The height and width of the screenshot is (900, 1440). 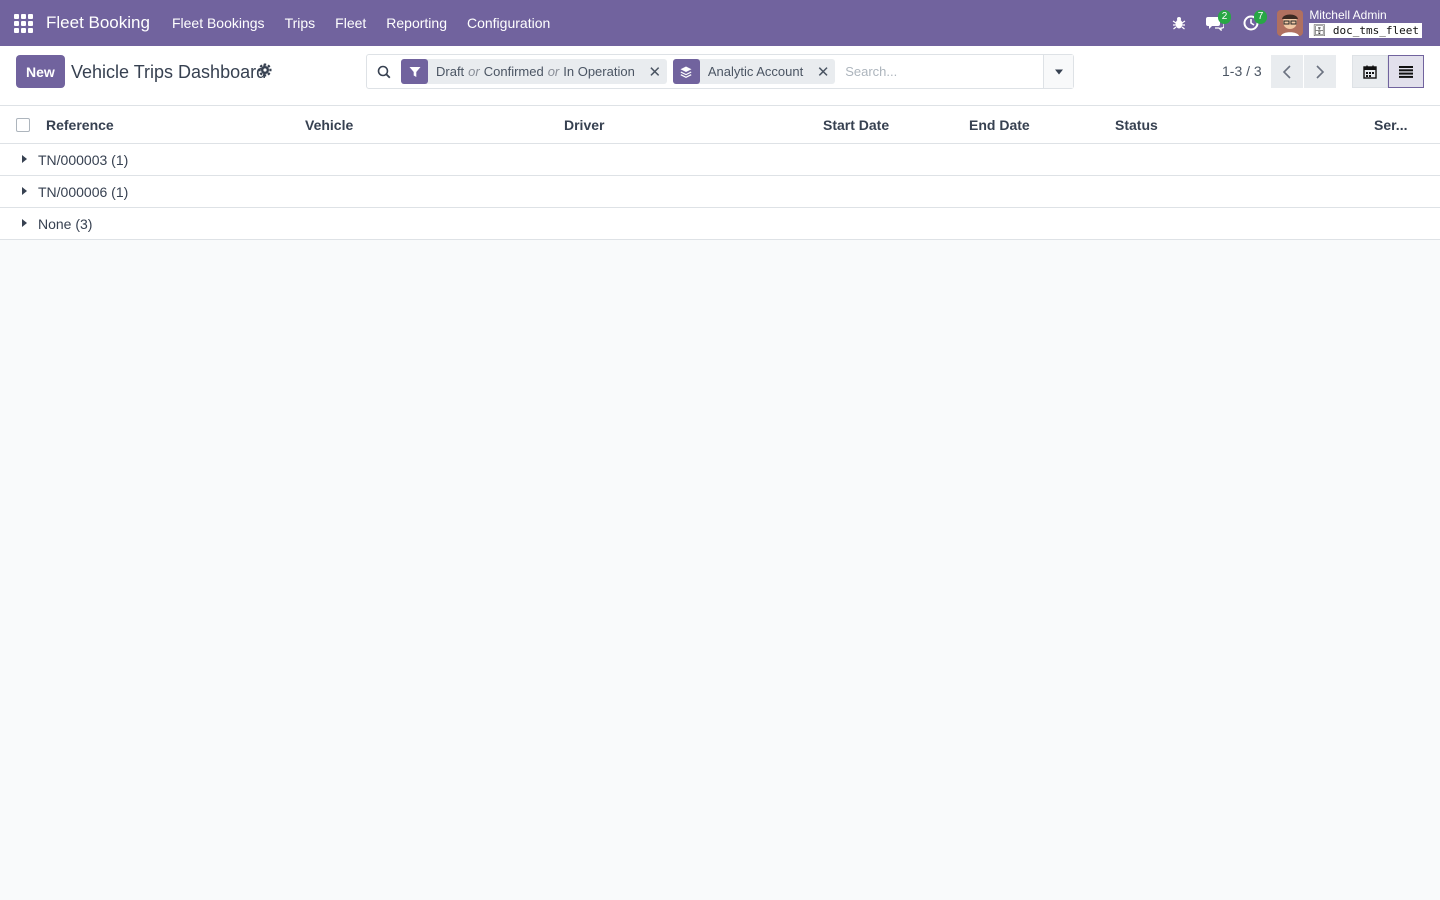 What do you see at coordinates (720, 224) in the screenshot?
I see `group-row: None (3)` at bounding box center [720, 224].